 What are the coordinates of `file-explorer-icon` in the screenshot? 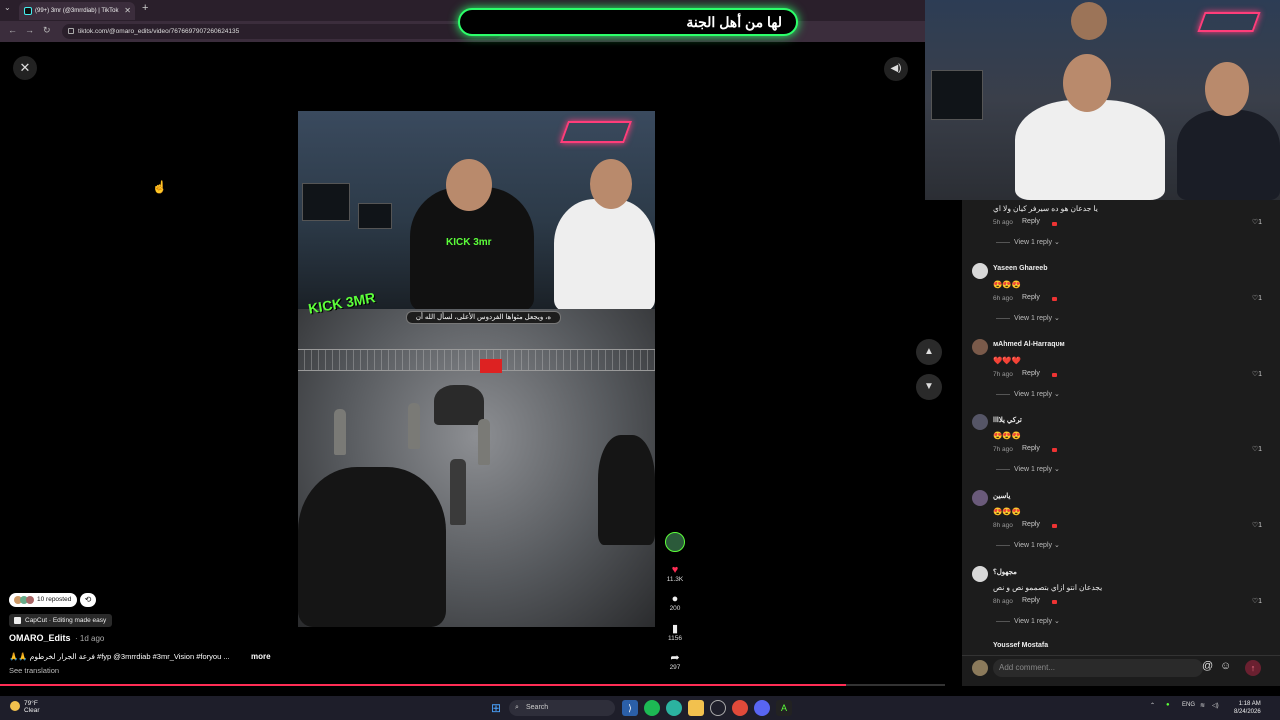 It's located at (696, 708).